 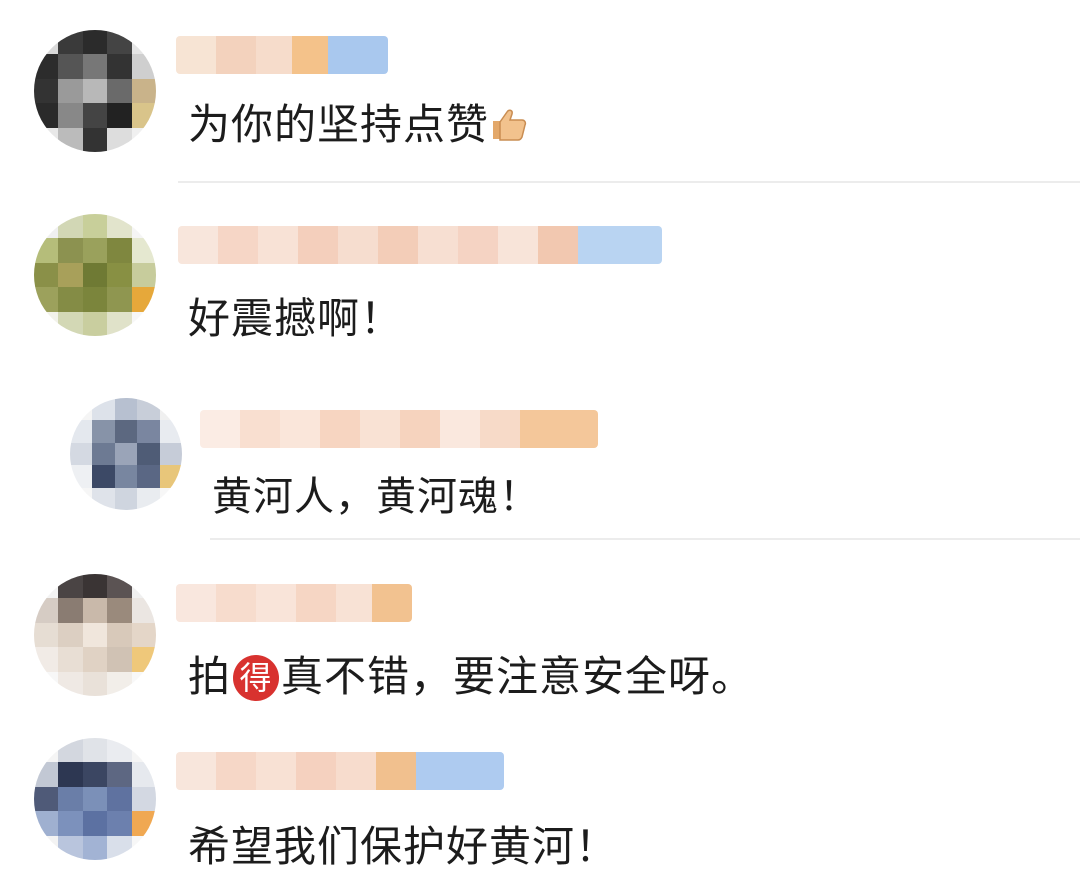 I want to click on divider, so click(x=645, y=539).